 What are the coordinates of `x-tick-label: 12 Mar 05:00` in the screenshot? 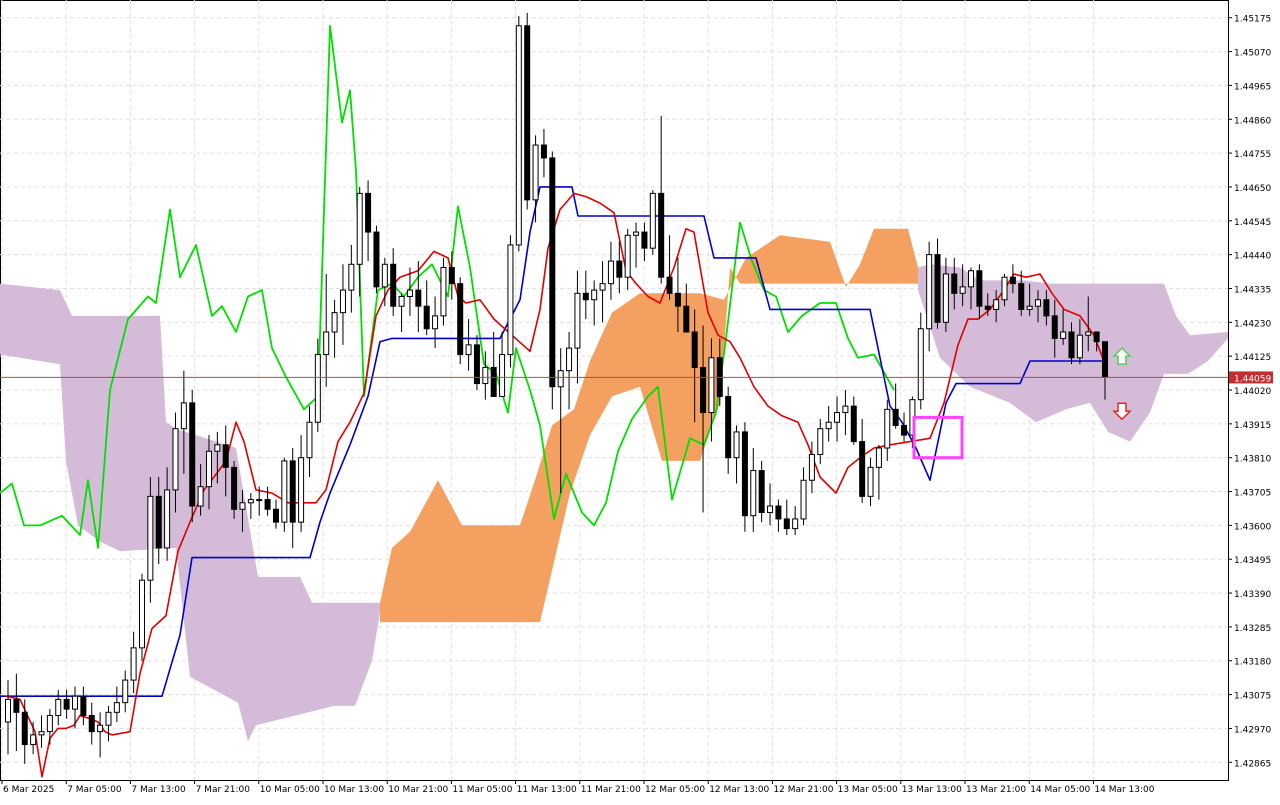 It's located at (675, 790).